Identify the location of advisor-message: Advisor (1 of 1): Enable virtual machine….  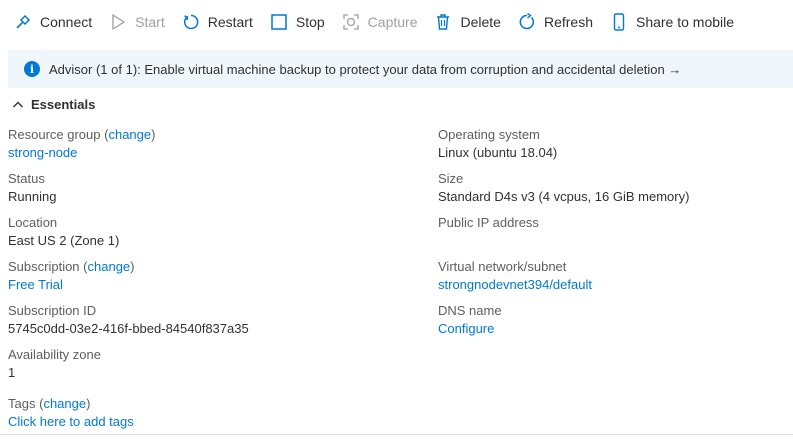
(365, 69).